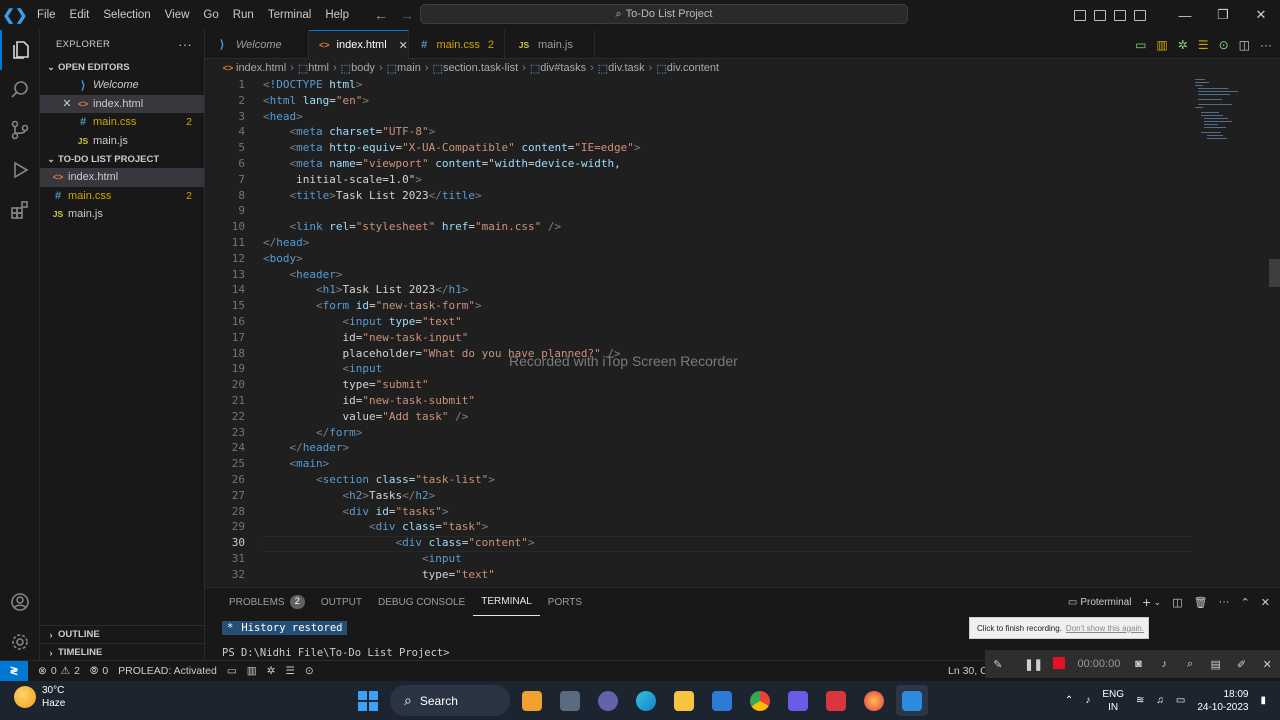 The width and height of the screenshot is (1280, 720). I want to click on scrollbar-thumb, so click(1274, 273).